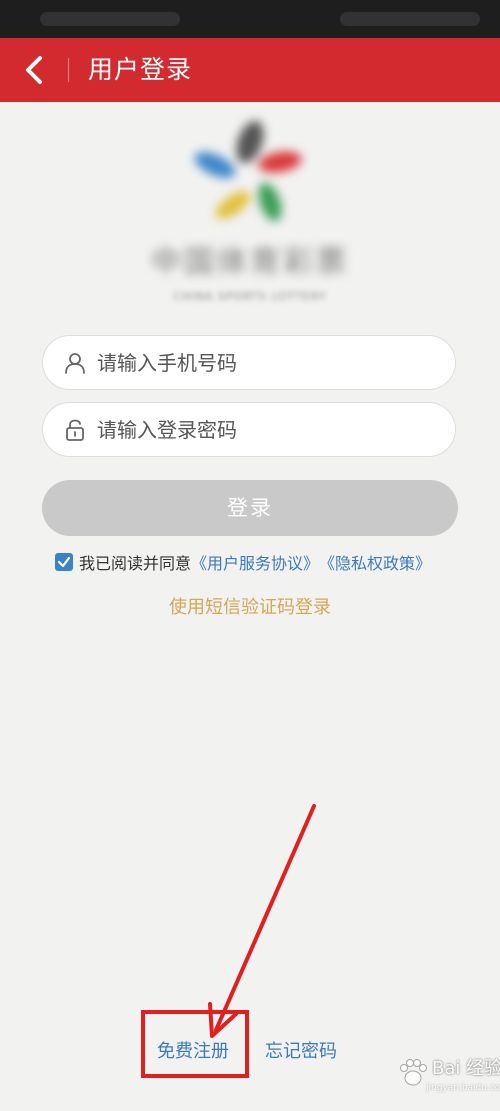 The width and height of the screenshot is (500, 1111). I want to click on agreement-prefix: 我已阅读并同意, so click(135, 563).